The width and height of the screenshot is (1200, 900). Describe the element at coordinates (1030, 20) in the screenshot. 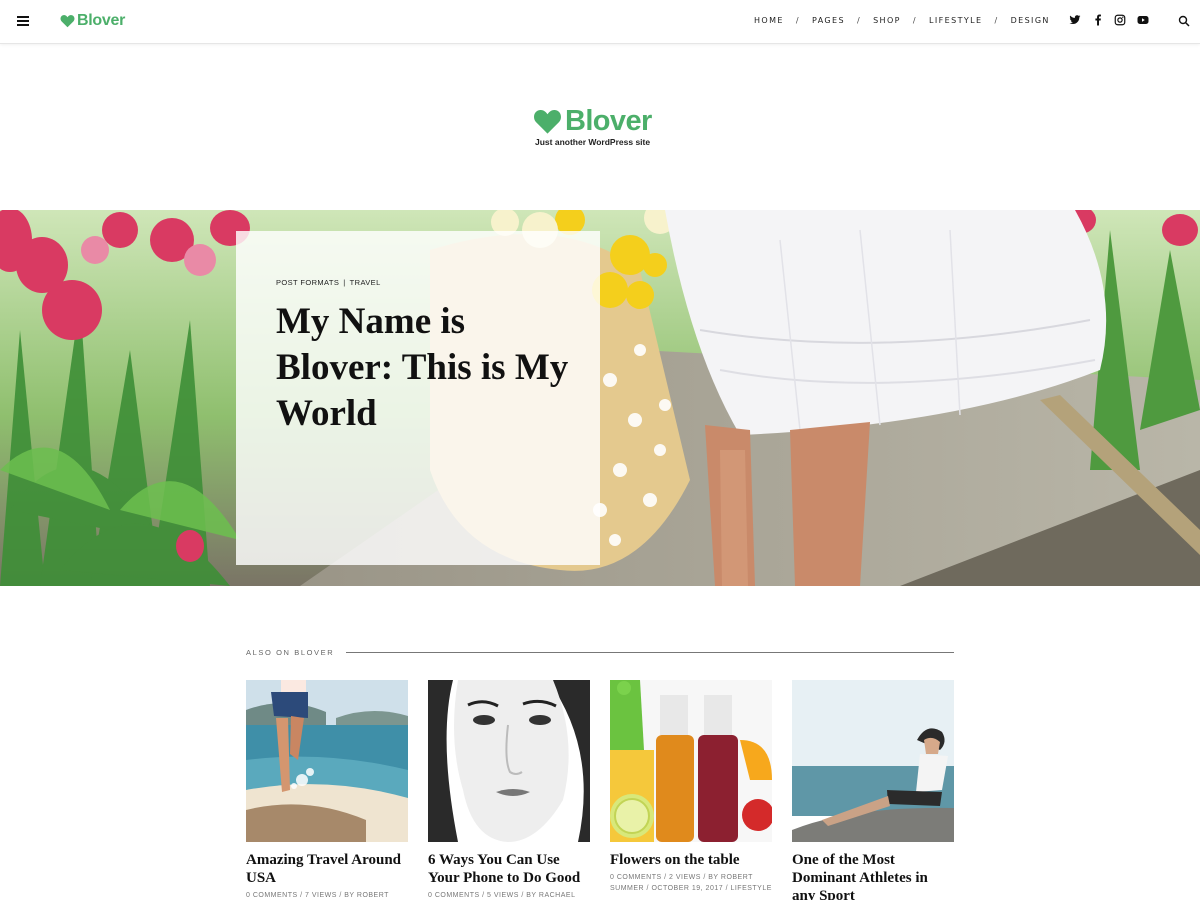

I see `nav-design: DESIGN` at that location.